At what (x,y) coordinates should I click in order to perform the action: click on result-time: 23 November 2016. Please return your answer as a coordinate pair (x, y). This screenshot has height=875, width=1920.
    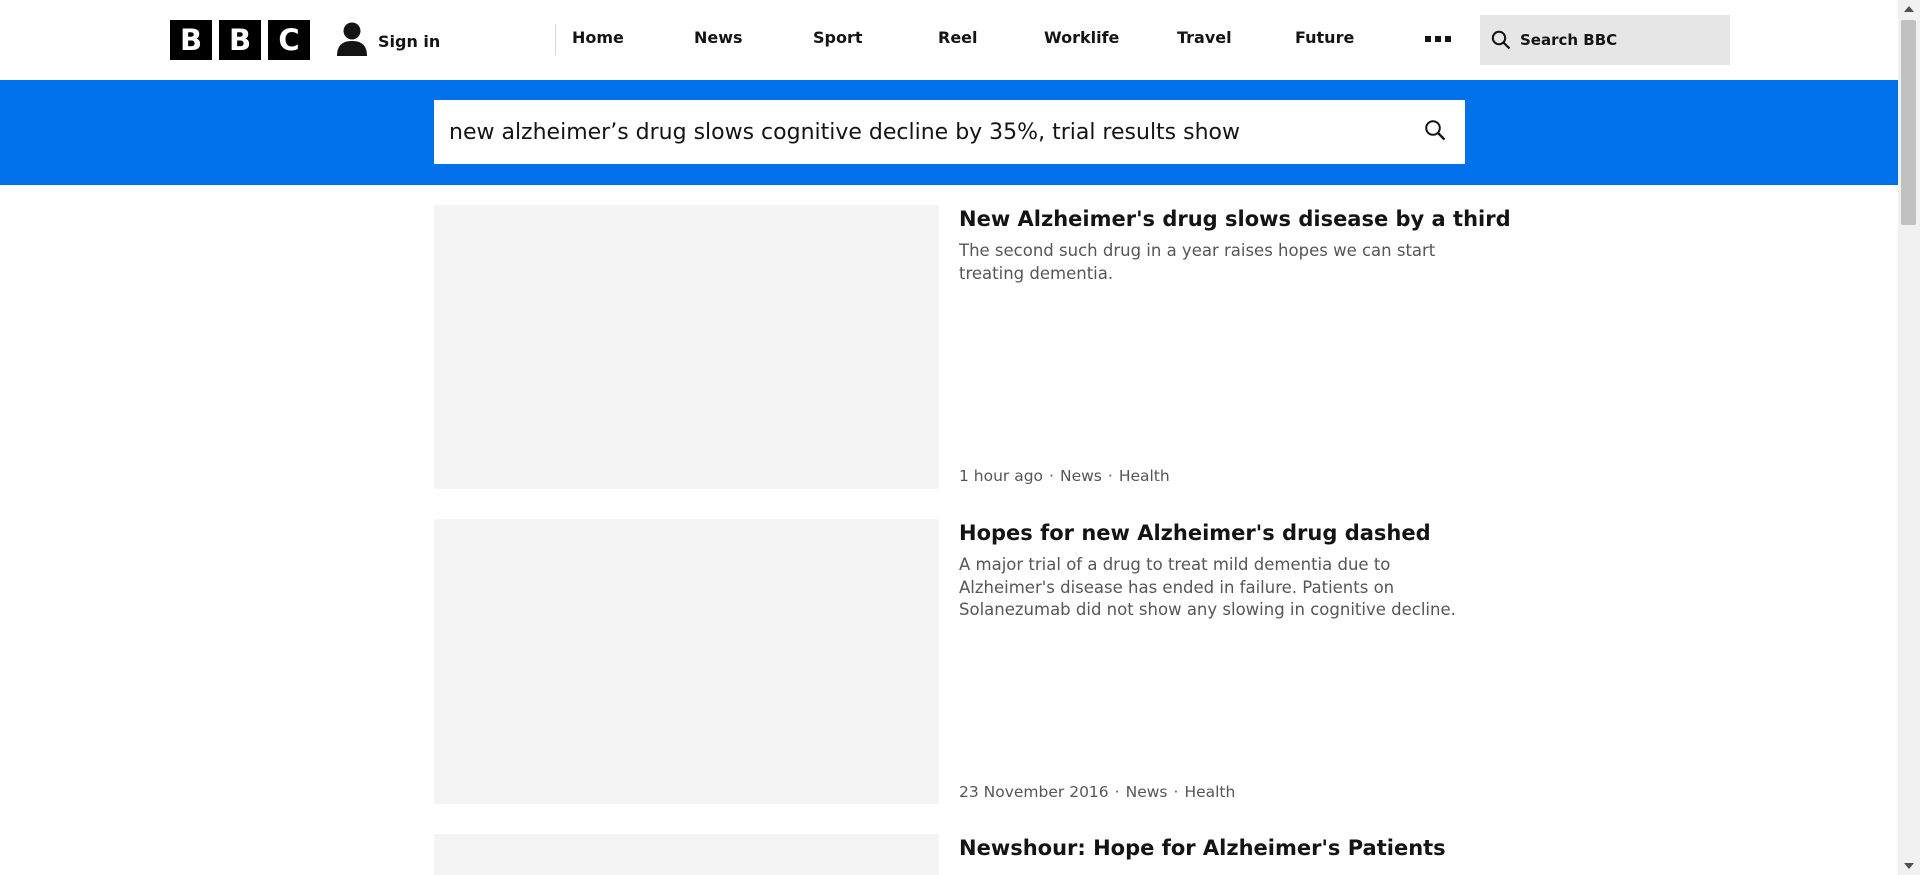
    Looking at the image, I should click on (1034, 792).